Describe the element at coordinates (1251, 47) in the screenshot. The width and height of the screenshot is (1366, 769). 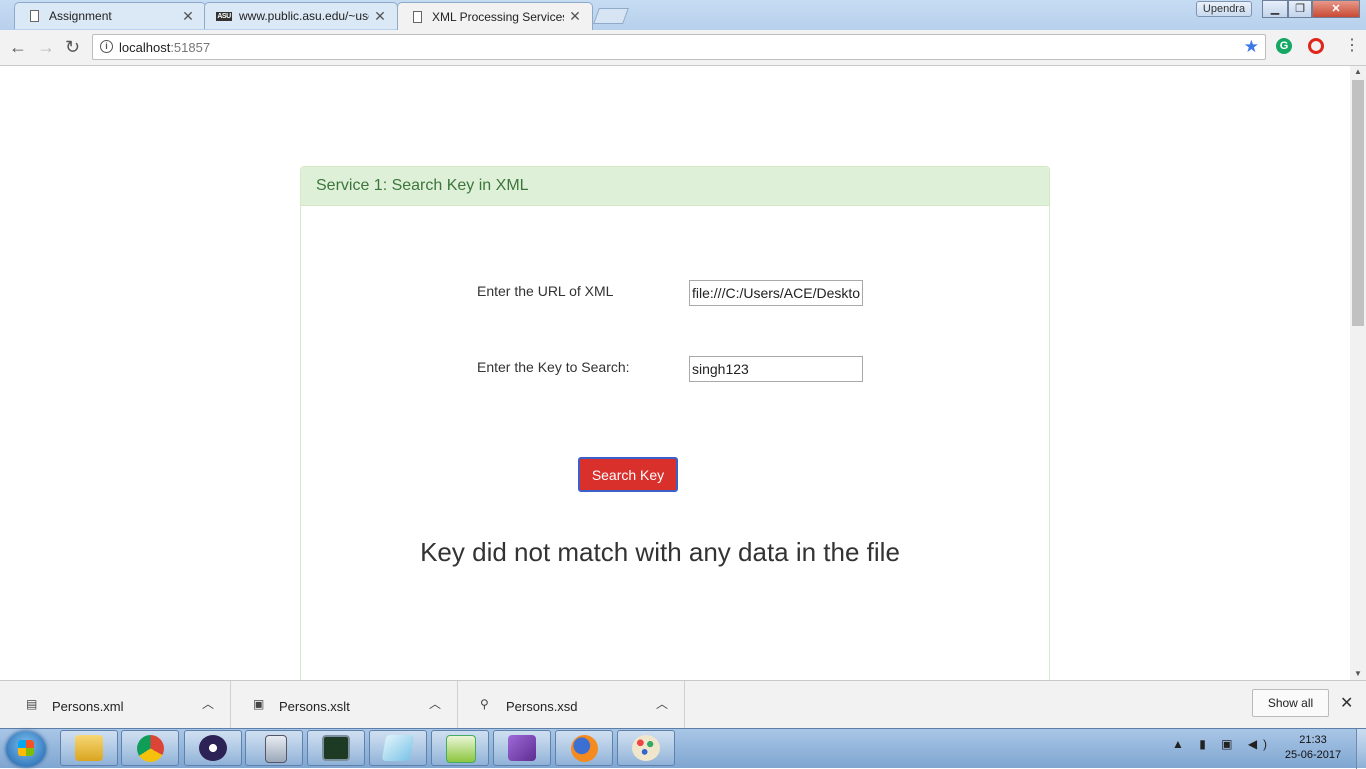
I see `bookmark-star-icon: ★` at that location.